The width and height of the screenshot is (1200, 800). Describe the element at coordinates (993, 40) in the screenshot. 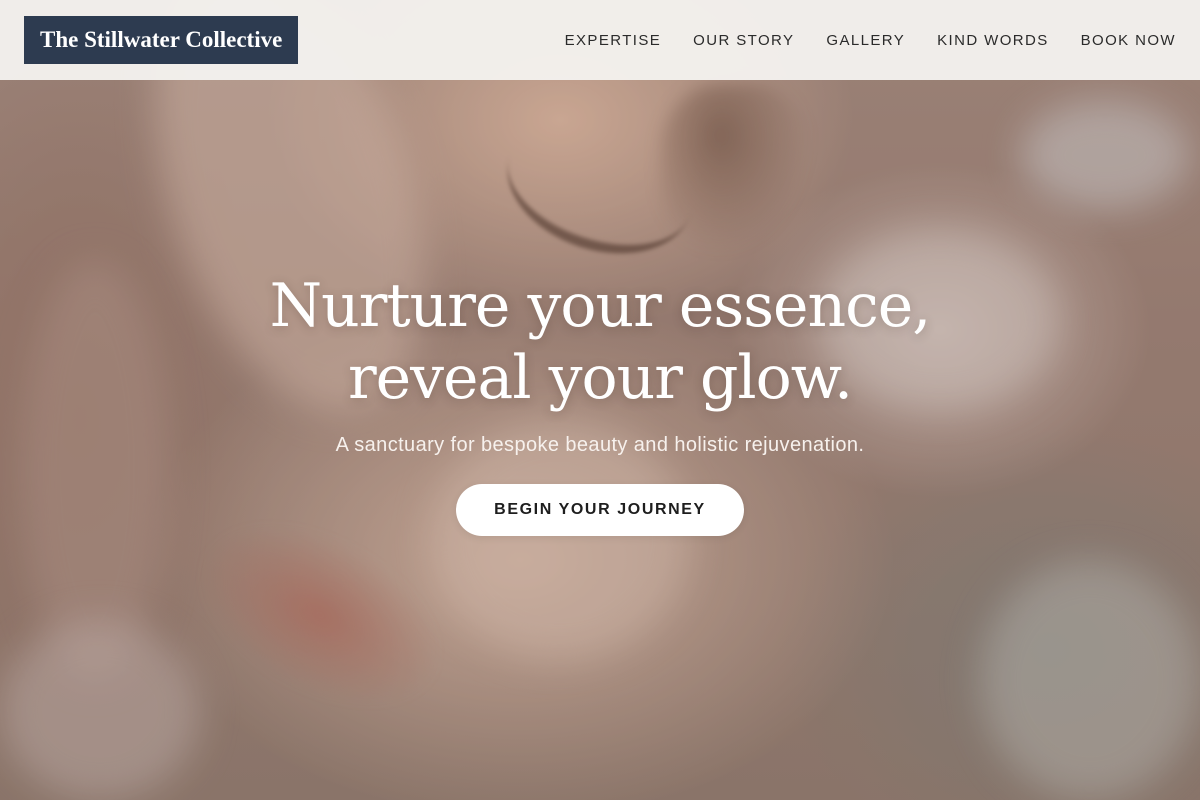

I see `nav-link-kind-words: KIND WORDS` at that location.